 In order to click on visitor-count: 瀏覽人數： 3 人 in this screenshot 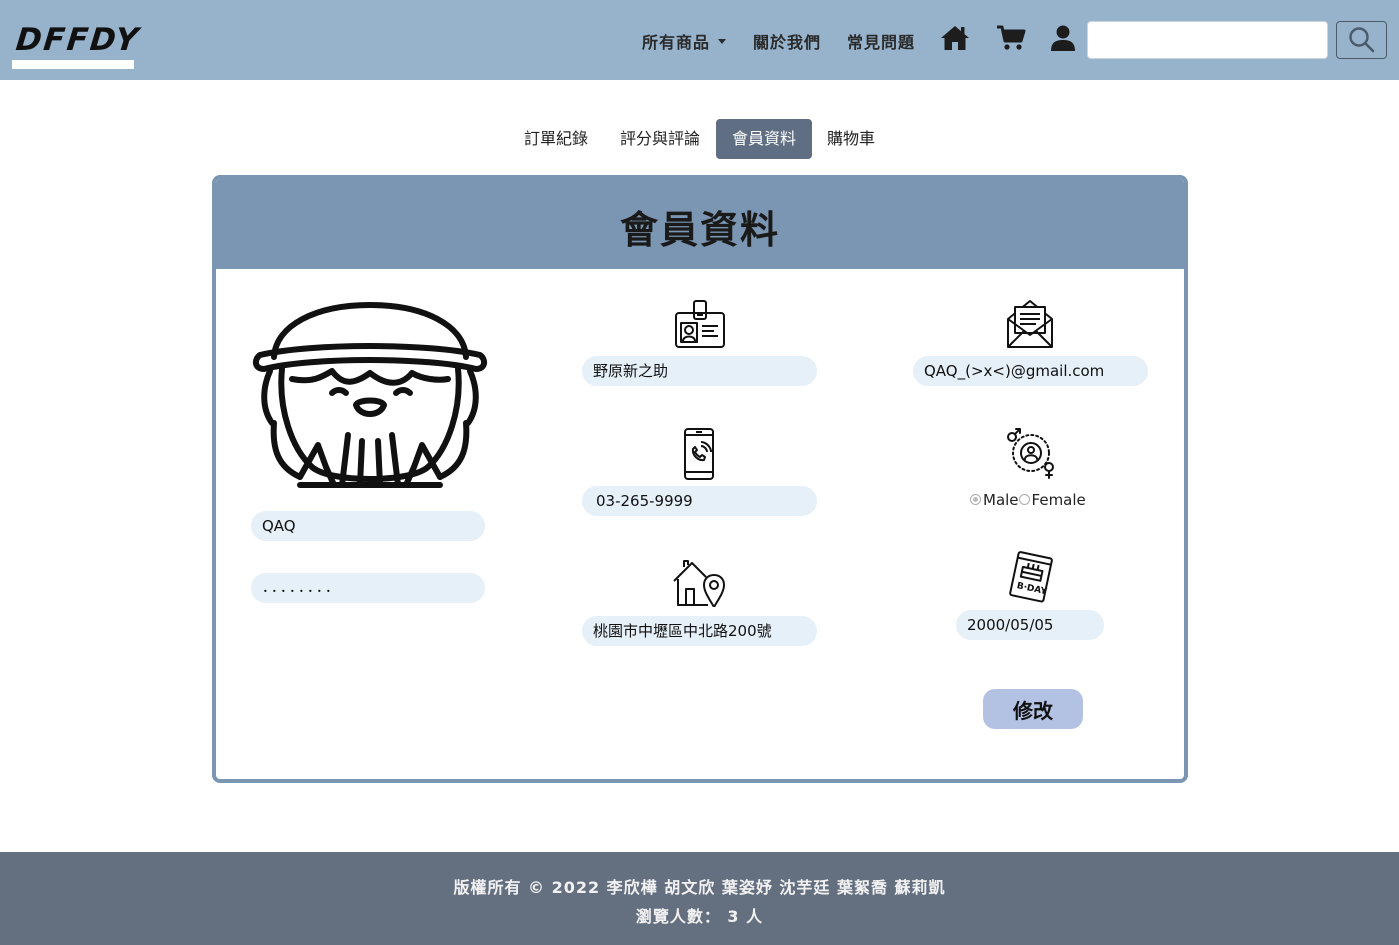, I will do `click(699, 916)`.